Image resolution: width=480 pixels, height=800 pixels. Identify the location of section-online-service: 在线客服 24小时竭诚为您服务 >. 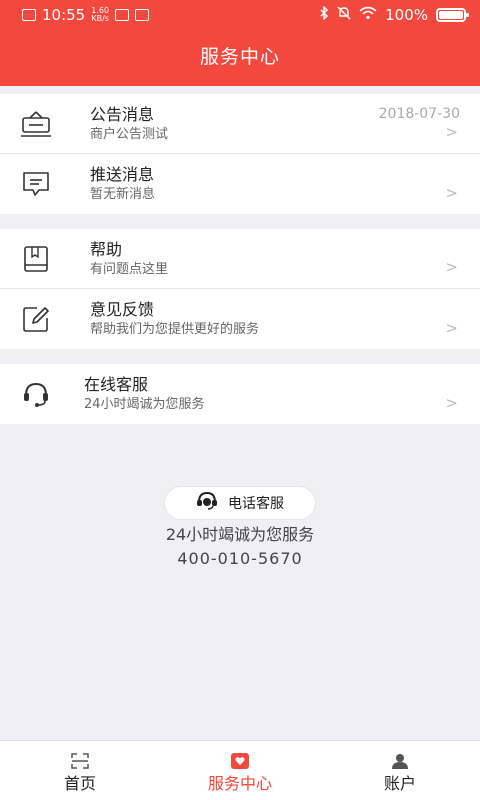
(240, 394).